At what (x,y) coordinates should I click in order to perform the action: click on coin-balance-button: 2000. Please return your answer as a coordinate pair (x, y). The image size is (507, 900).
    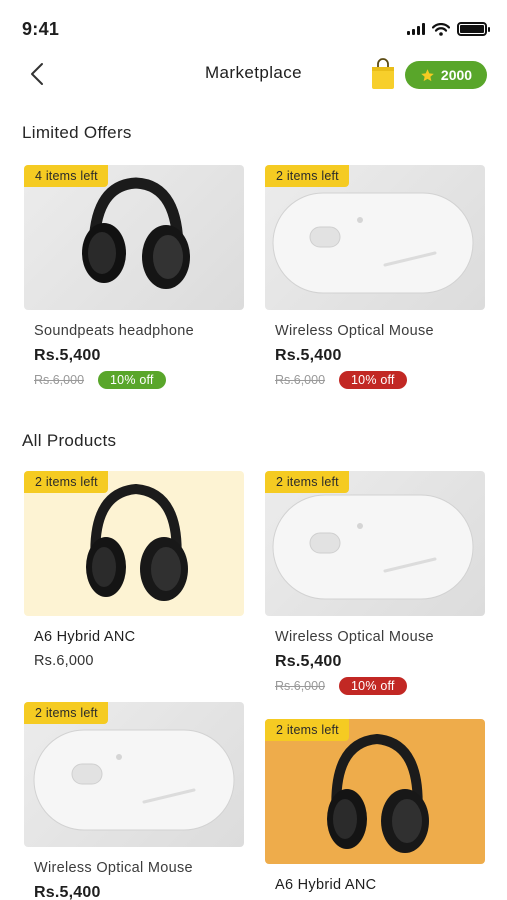
    Looking at the image, I should click on (446, 75).